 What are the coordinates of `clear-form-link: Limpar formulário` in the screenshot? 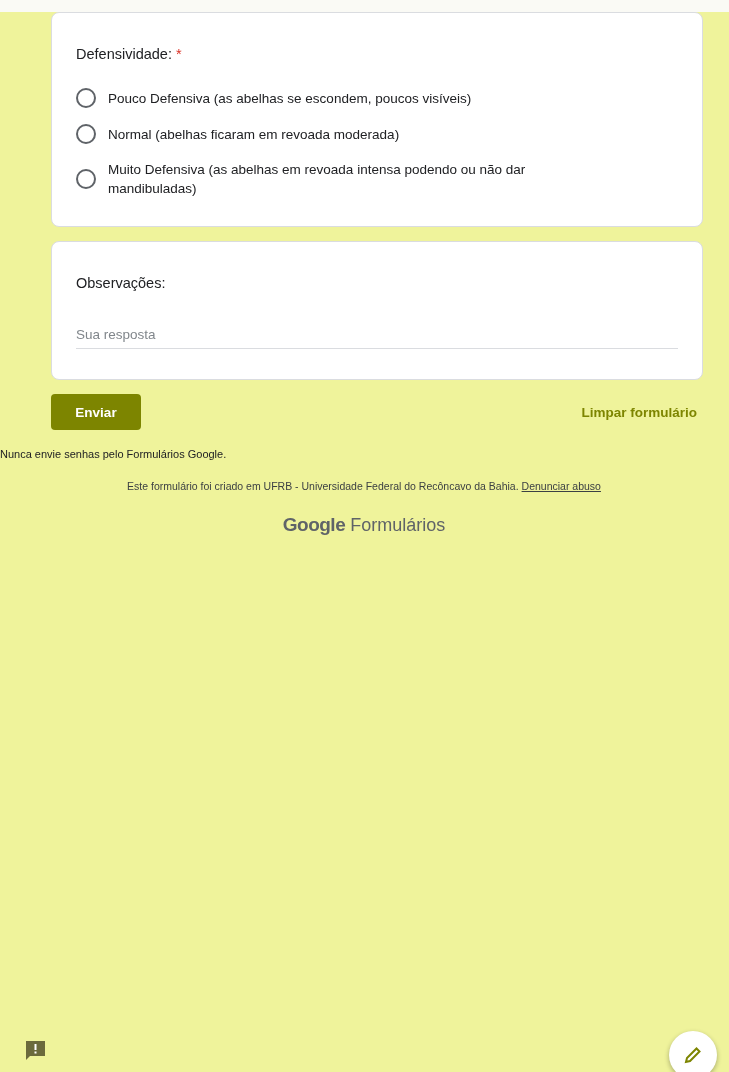 It's located at (639, 412).